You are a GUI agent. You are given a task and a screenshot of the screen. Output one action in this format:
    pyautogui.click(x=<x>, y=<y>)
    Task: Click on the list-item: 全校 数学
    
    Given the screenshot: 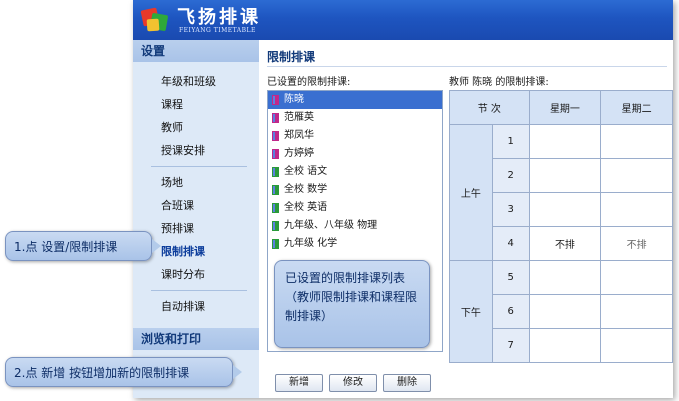 What is the action you would take?
    pyautogui.click(x=355, y=190)
    